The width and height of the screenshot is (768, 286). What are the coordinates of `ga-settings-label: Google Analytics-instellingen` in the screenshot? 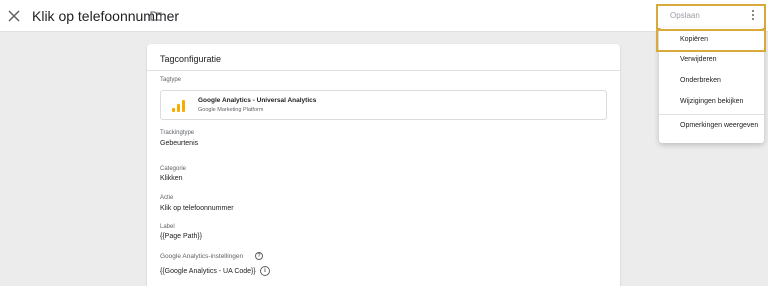 It's located at (202, 256).